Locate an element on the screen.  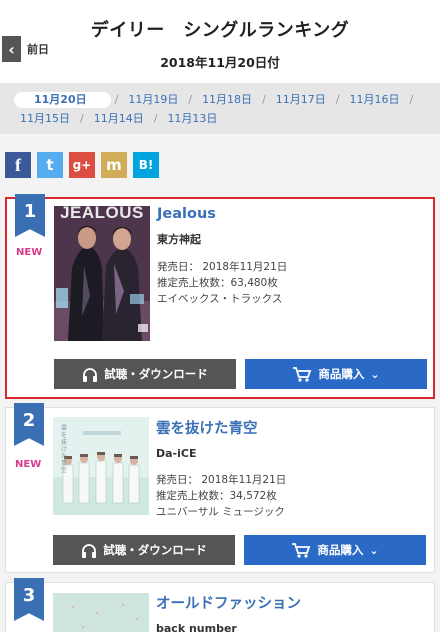
jacket-title-text: 雲を抜けた青空 is located at coordinates (64, 449).